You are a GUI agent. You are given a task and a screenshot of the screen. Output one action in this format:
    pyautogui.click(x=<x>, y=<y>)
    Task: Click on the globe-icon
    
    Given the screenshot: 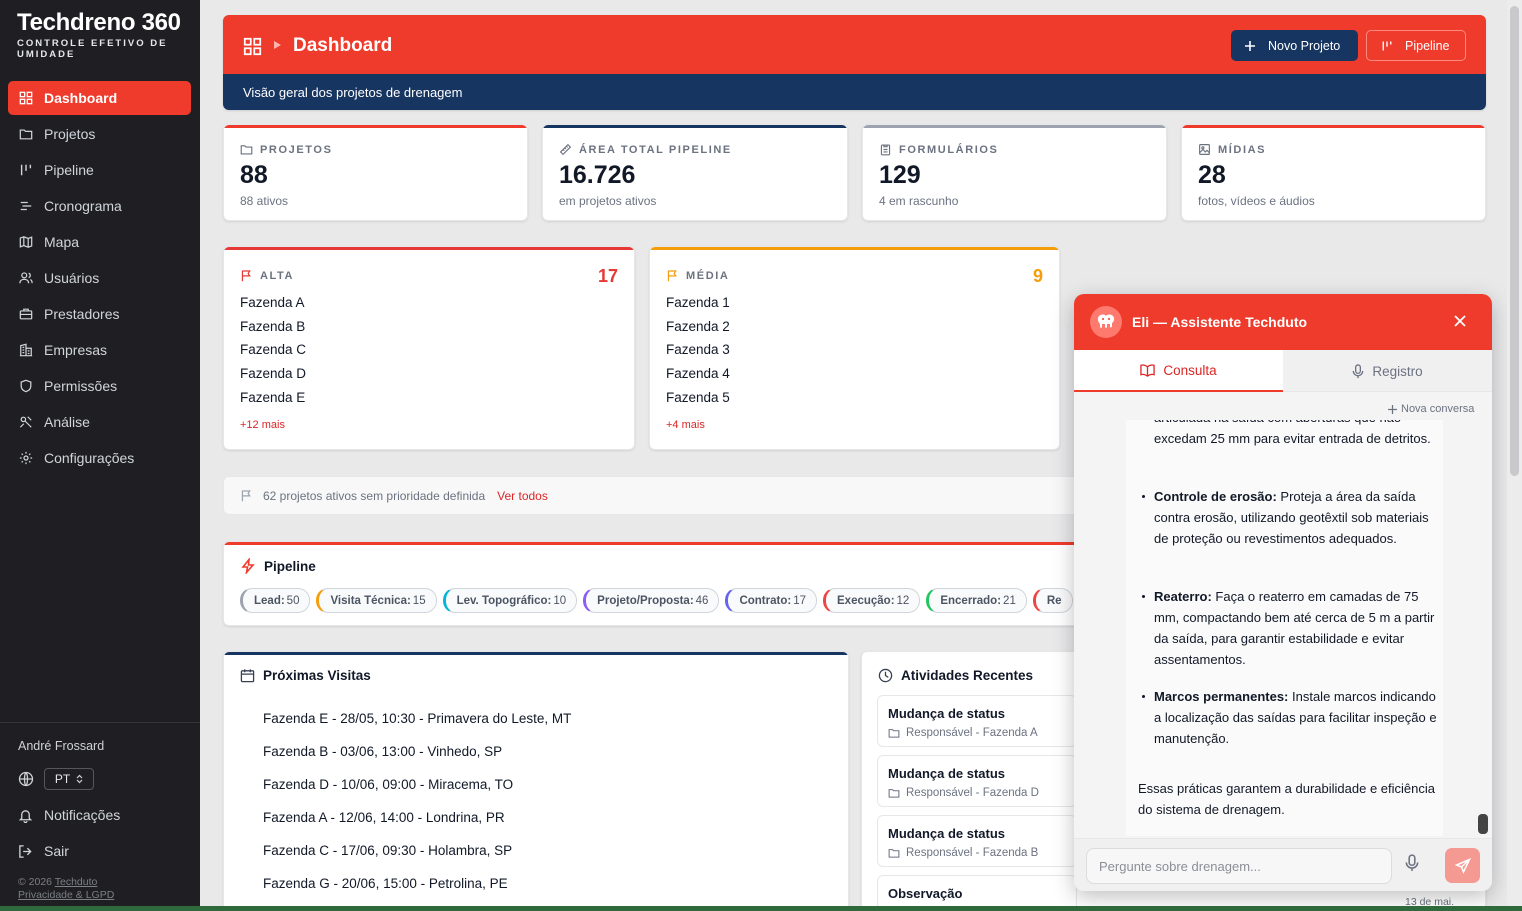 What is the action you would take?
    pyautogui.click(x=26, y=779)
    